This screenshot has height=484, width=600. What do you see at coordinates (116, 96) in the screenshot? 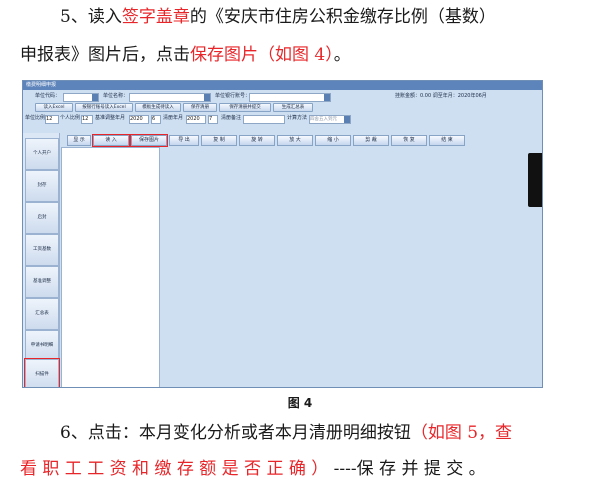
I see `unit-name-label: 单位名称：` at bounding box center [116, 96].